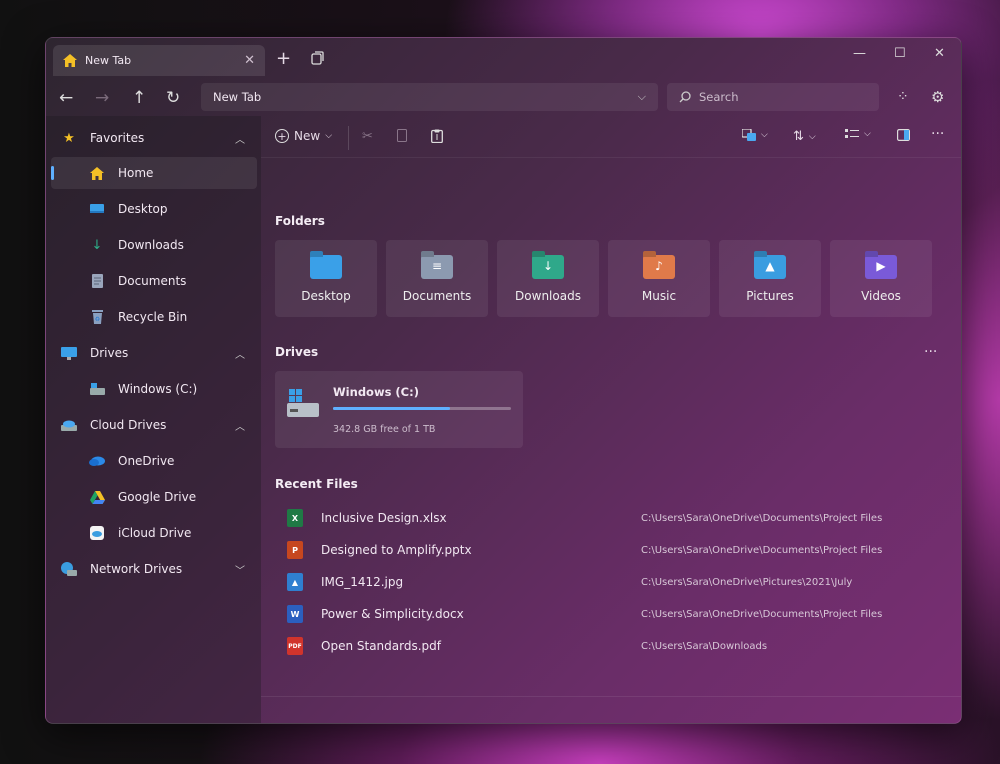 The width and height of the screenshot is (1000, 764). What do you see at coordinates (249, 60) in the screenshot?
I see `close-tab-icon: ✕` at bounding box center [249, 60].